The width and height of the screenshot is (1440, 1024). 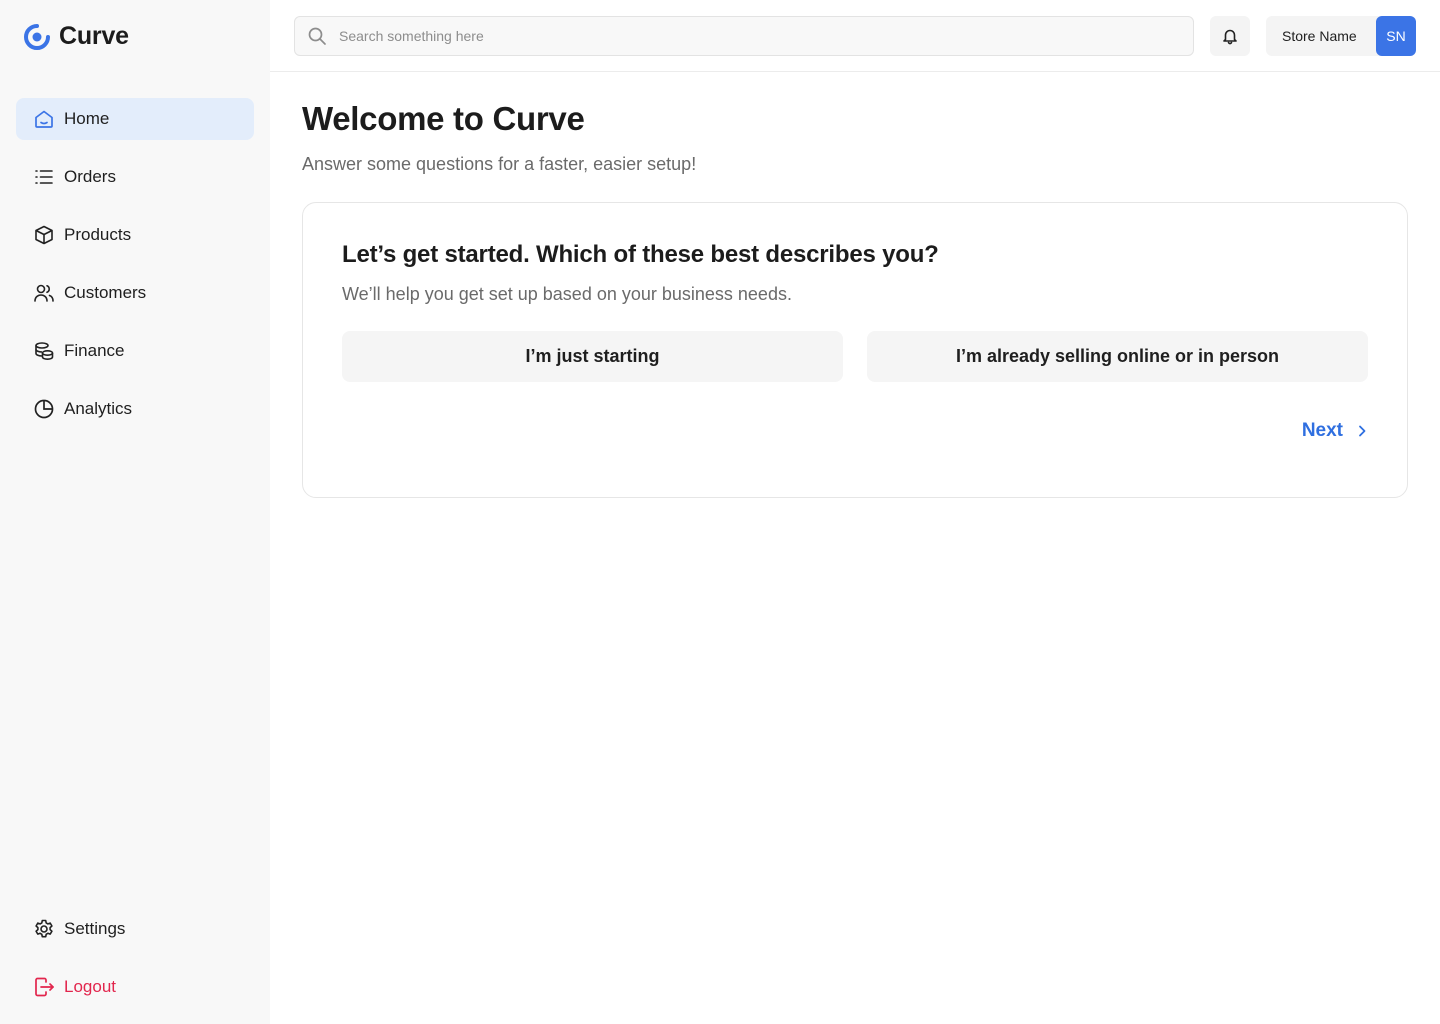 I want to click on sidebar-item-analytics: Analytics, so click(x=135, y=409).